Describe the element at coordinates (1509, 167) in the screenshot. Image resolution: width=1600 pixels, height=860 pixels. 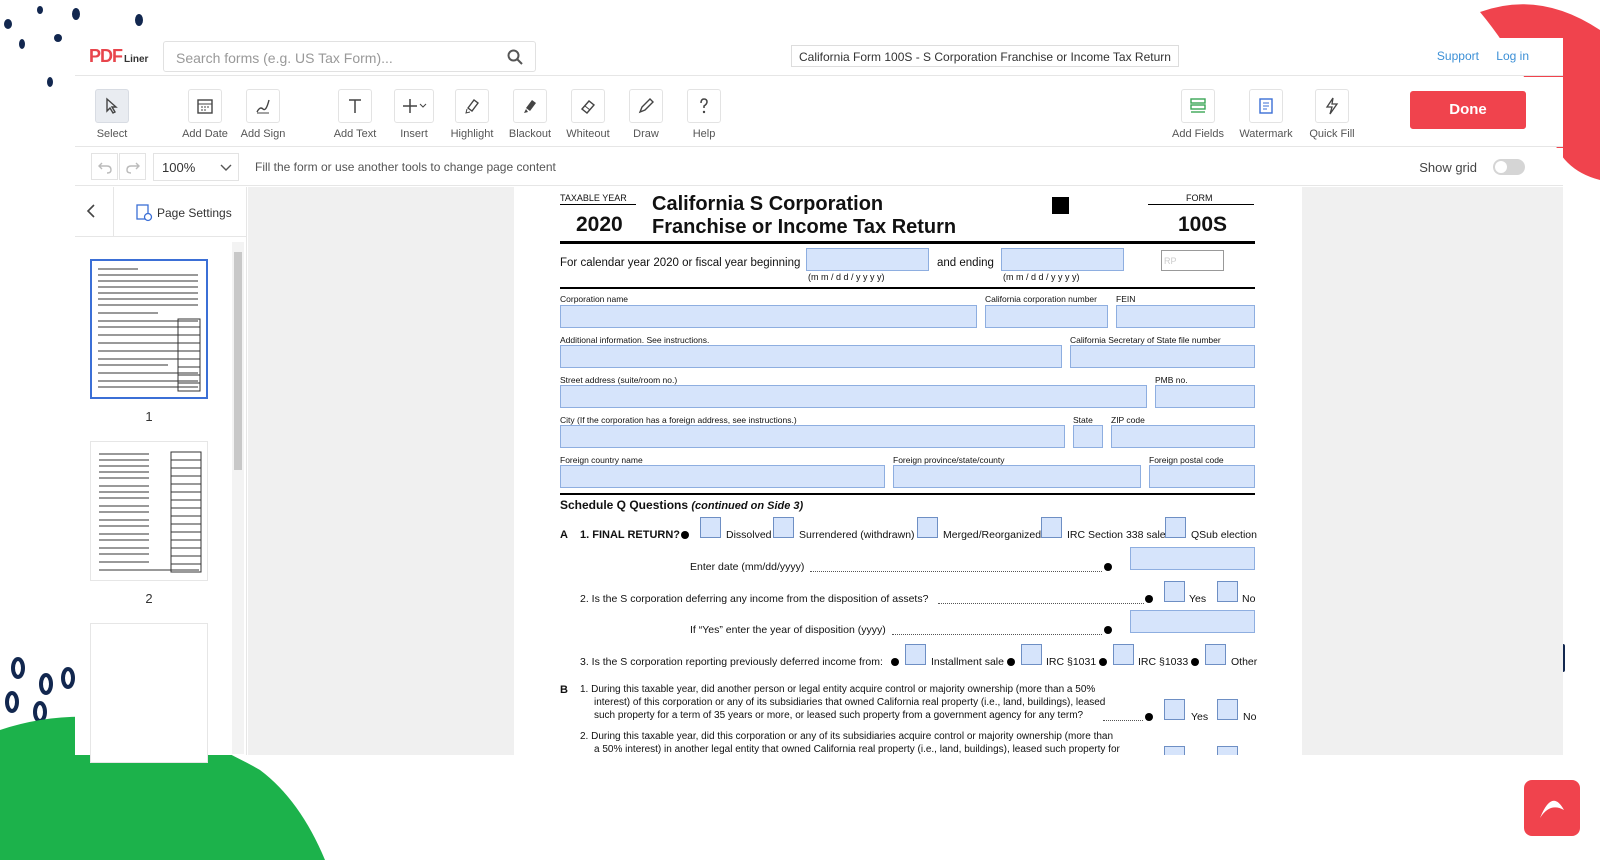
I see `show-grid-toggle` at that location.